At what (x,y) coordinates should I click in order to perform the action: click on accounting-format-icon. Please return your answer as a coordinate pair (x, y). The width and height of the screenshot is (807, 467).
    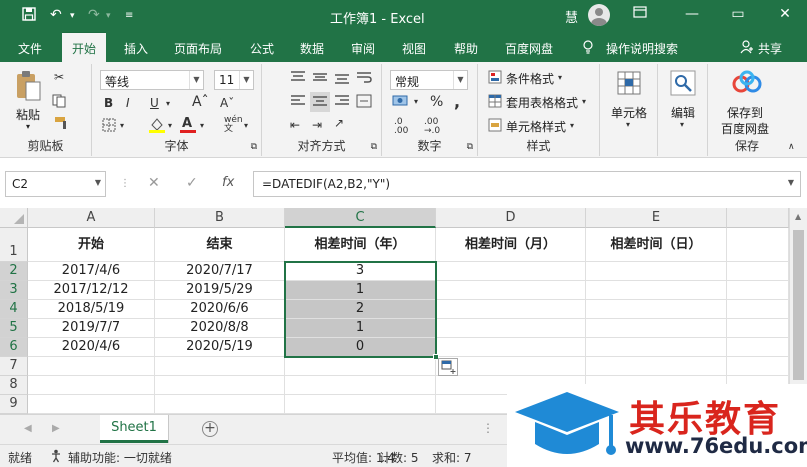
    Looking at the image, I should click on (401, 102).